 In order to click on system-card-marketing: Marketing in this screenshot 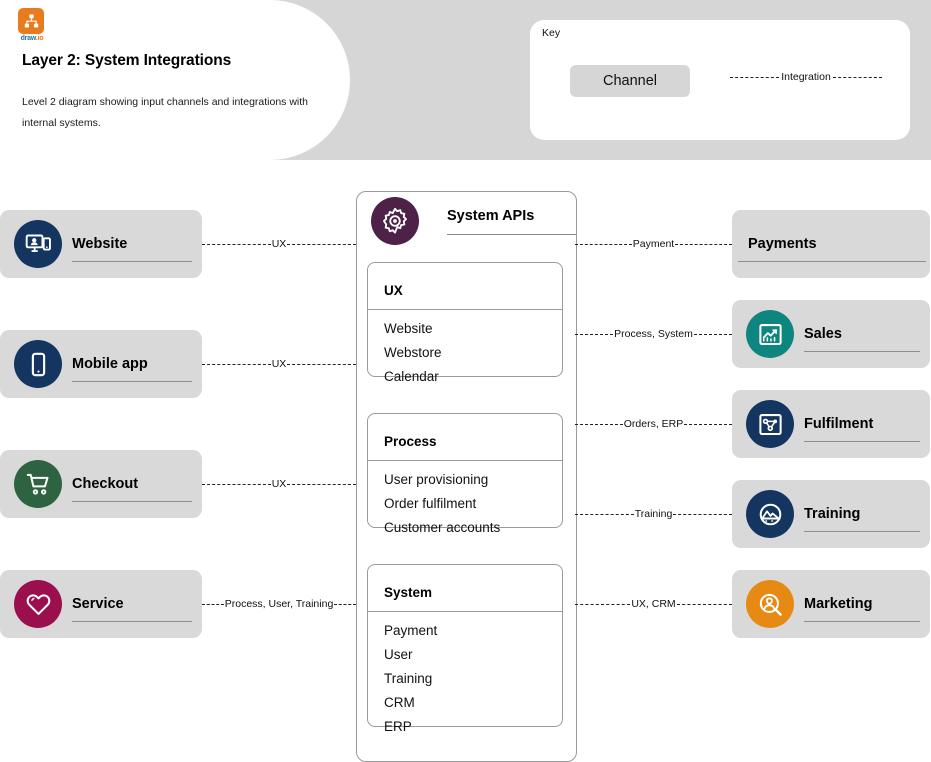, I will do `click(831, 604)`.